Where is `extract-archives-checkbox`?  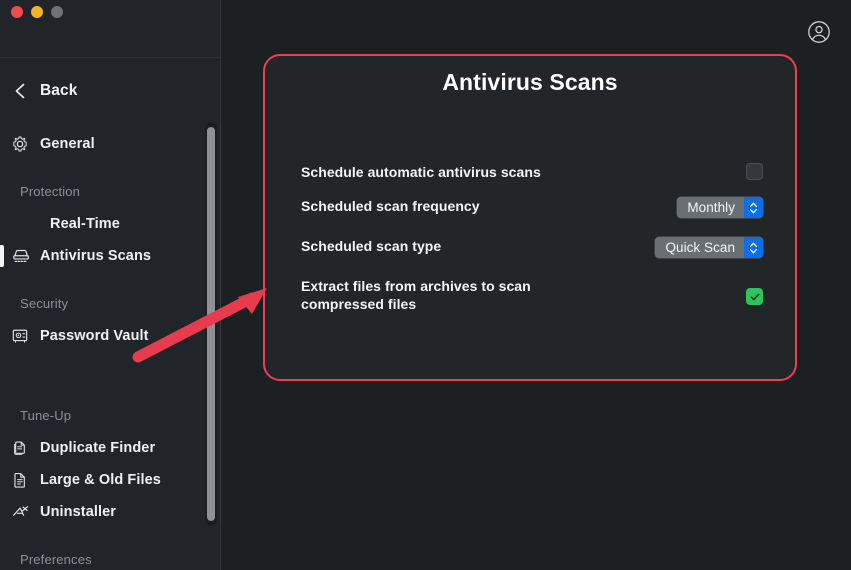 extract-archives-checkbox is located at coordinates (754, 296).